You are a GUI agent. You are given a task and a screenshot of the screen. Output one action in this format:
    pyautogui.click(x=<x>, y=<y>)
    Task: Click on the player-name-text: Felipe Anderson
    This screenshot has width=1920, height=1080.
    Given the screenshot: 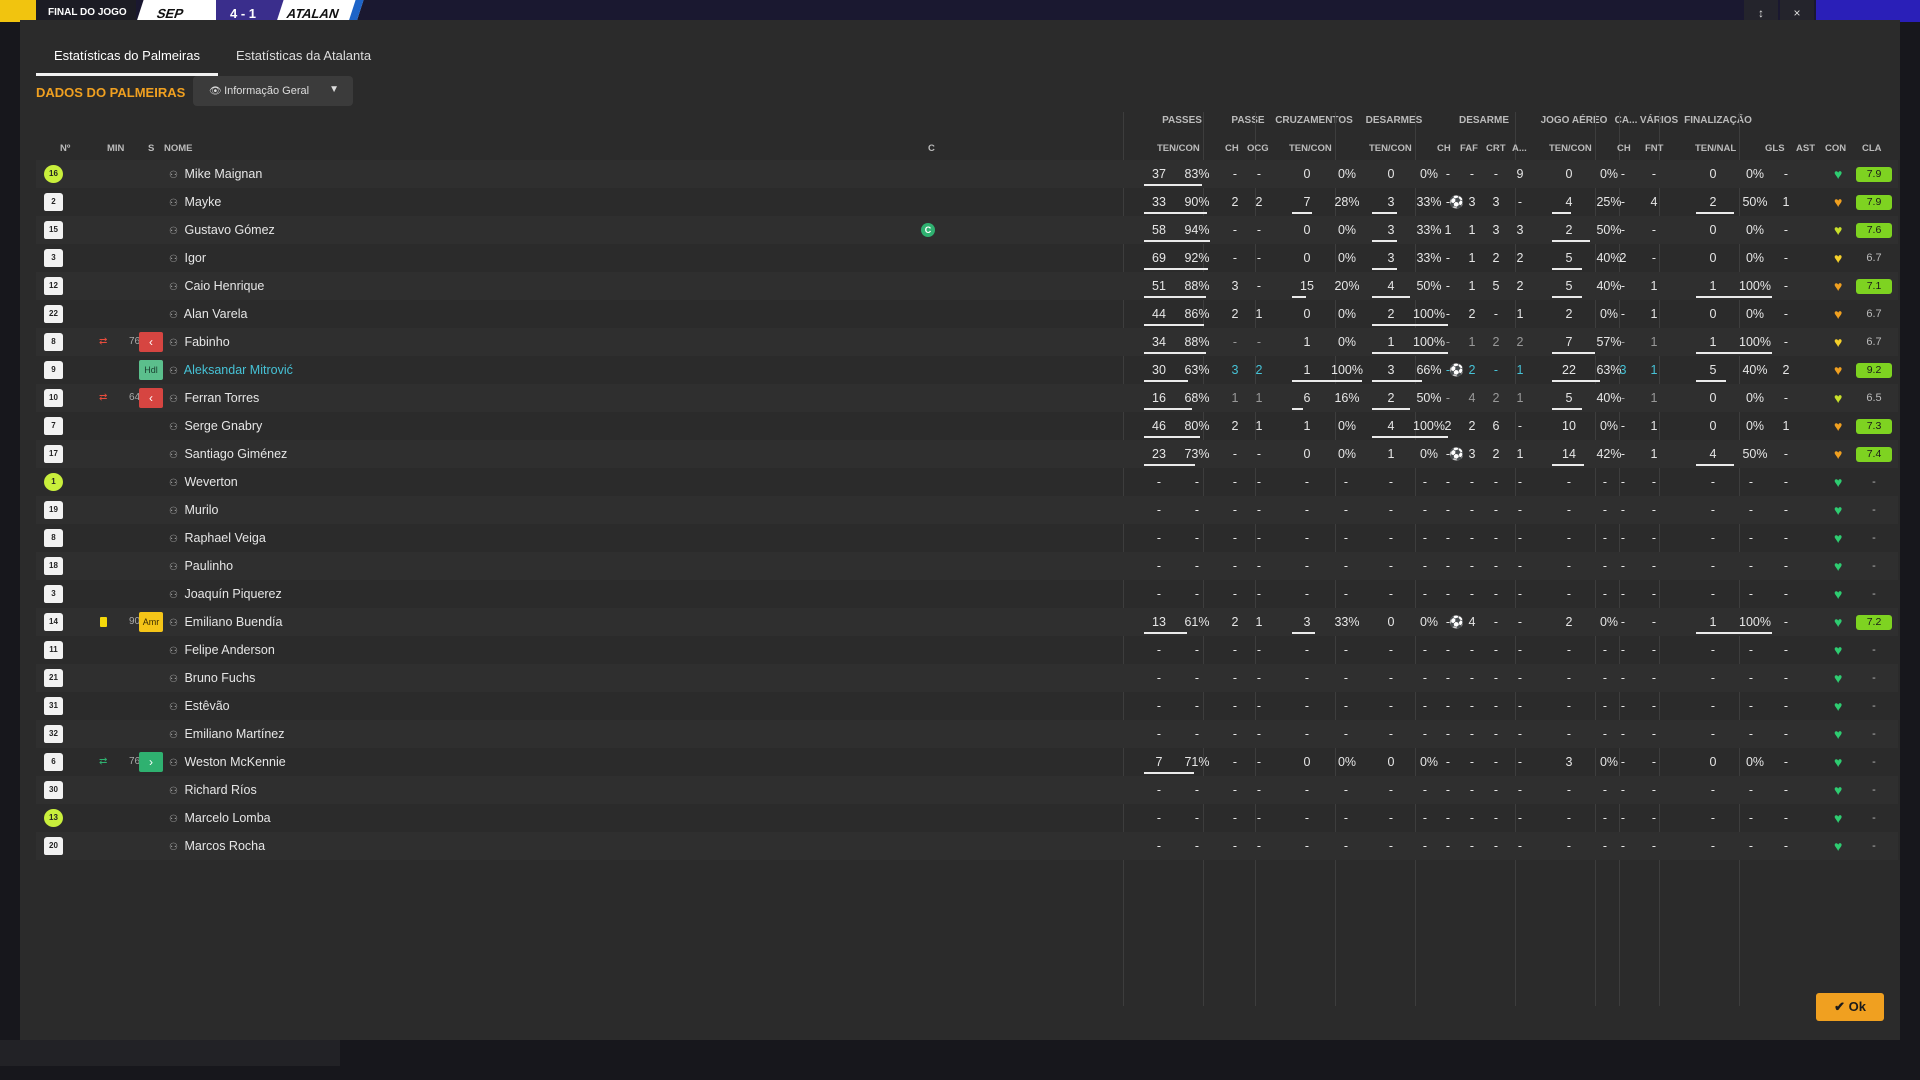 What is the action you would take?
    pyautogui.click(x=227, y=650)
    